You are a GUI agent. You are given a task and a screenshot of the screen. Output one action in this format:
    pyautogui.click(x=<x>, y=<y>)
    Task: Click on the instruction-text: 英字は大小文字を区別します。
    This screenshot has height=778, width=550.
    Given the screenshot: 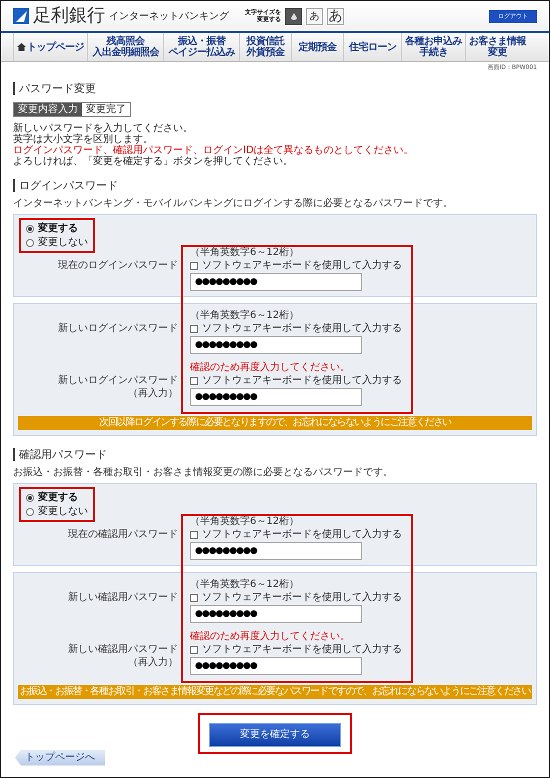 What is the action you would take?
    pyautogui.click(x=83, y=139)
    